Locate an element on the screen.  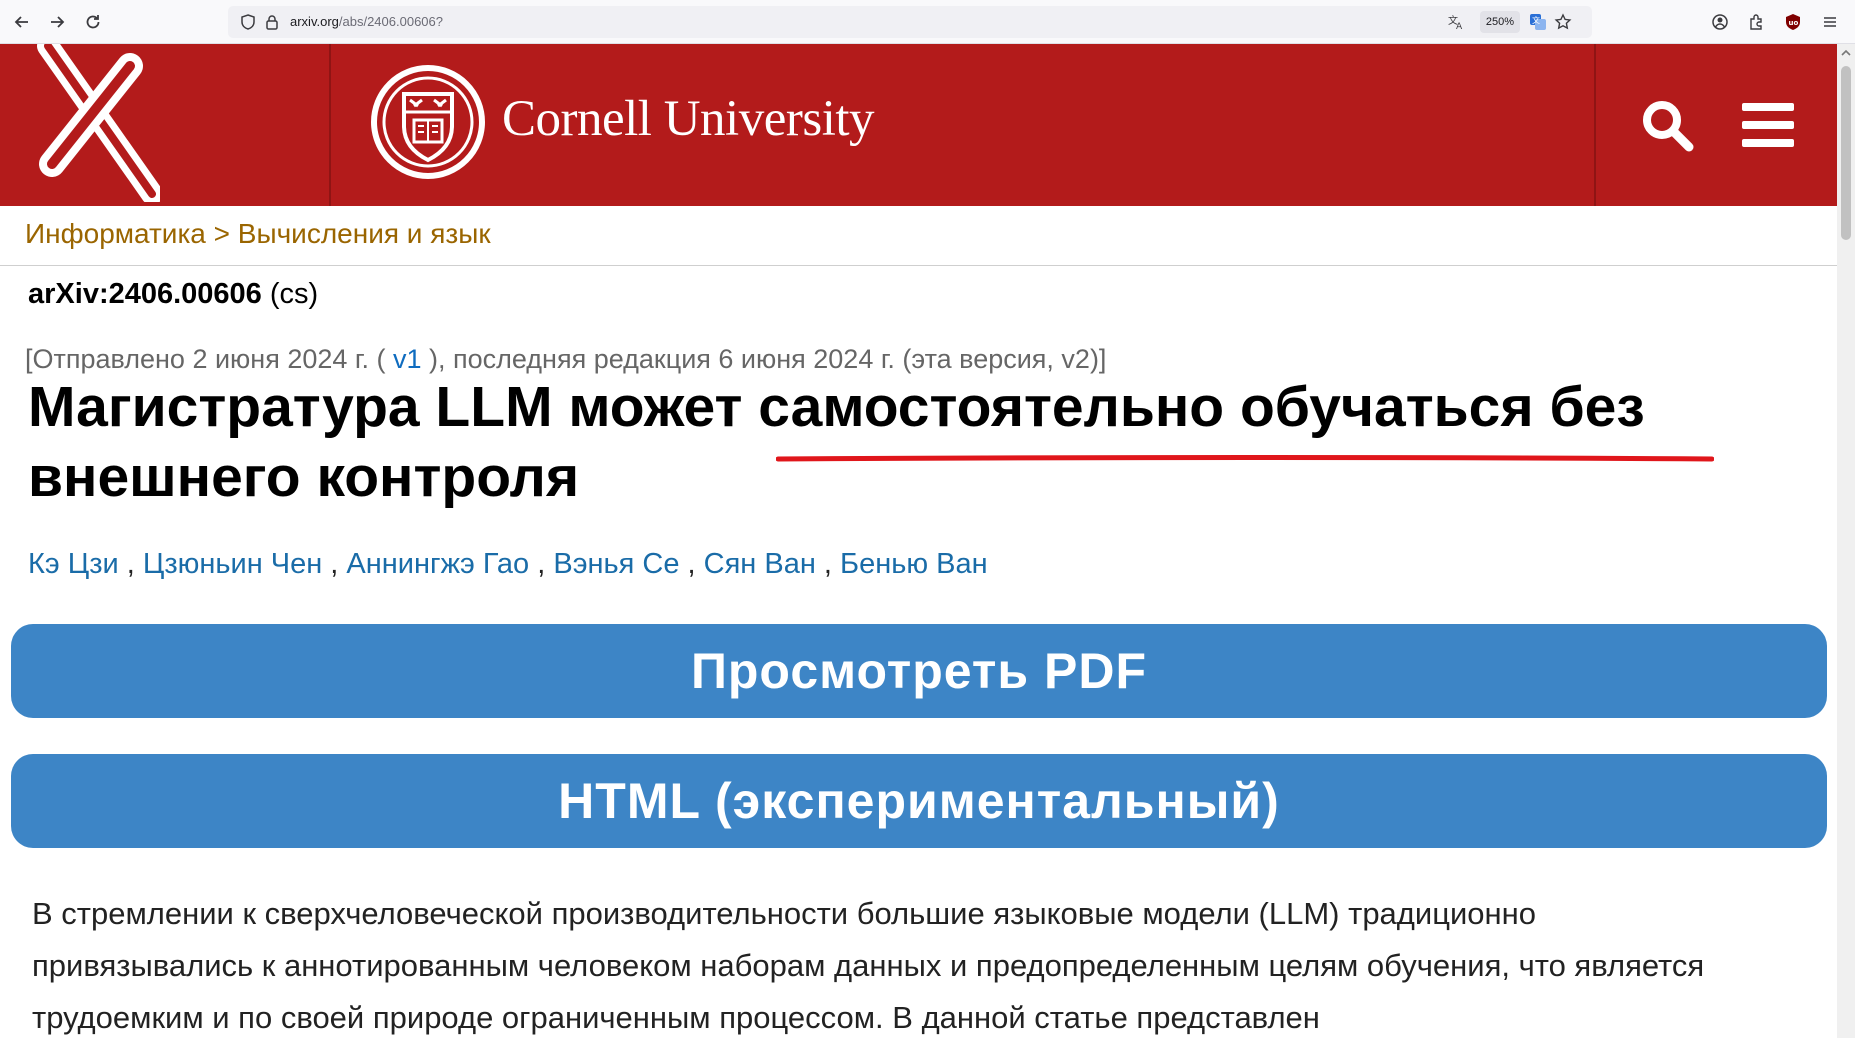
arxiv-id-line: arXiv:2406.00606 (cs) is located at coordinates (173, 294).